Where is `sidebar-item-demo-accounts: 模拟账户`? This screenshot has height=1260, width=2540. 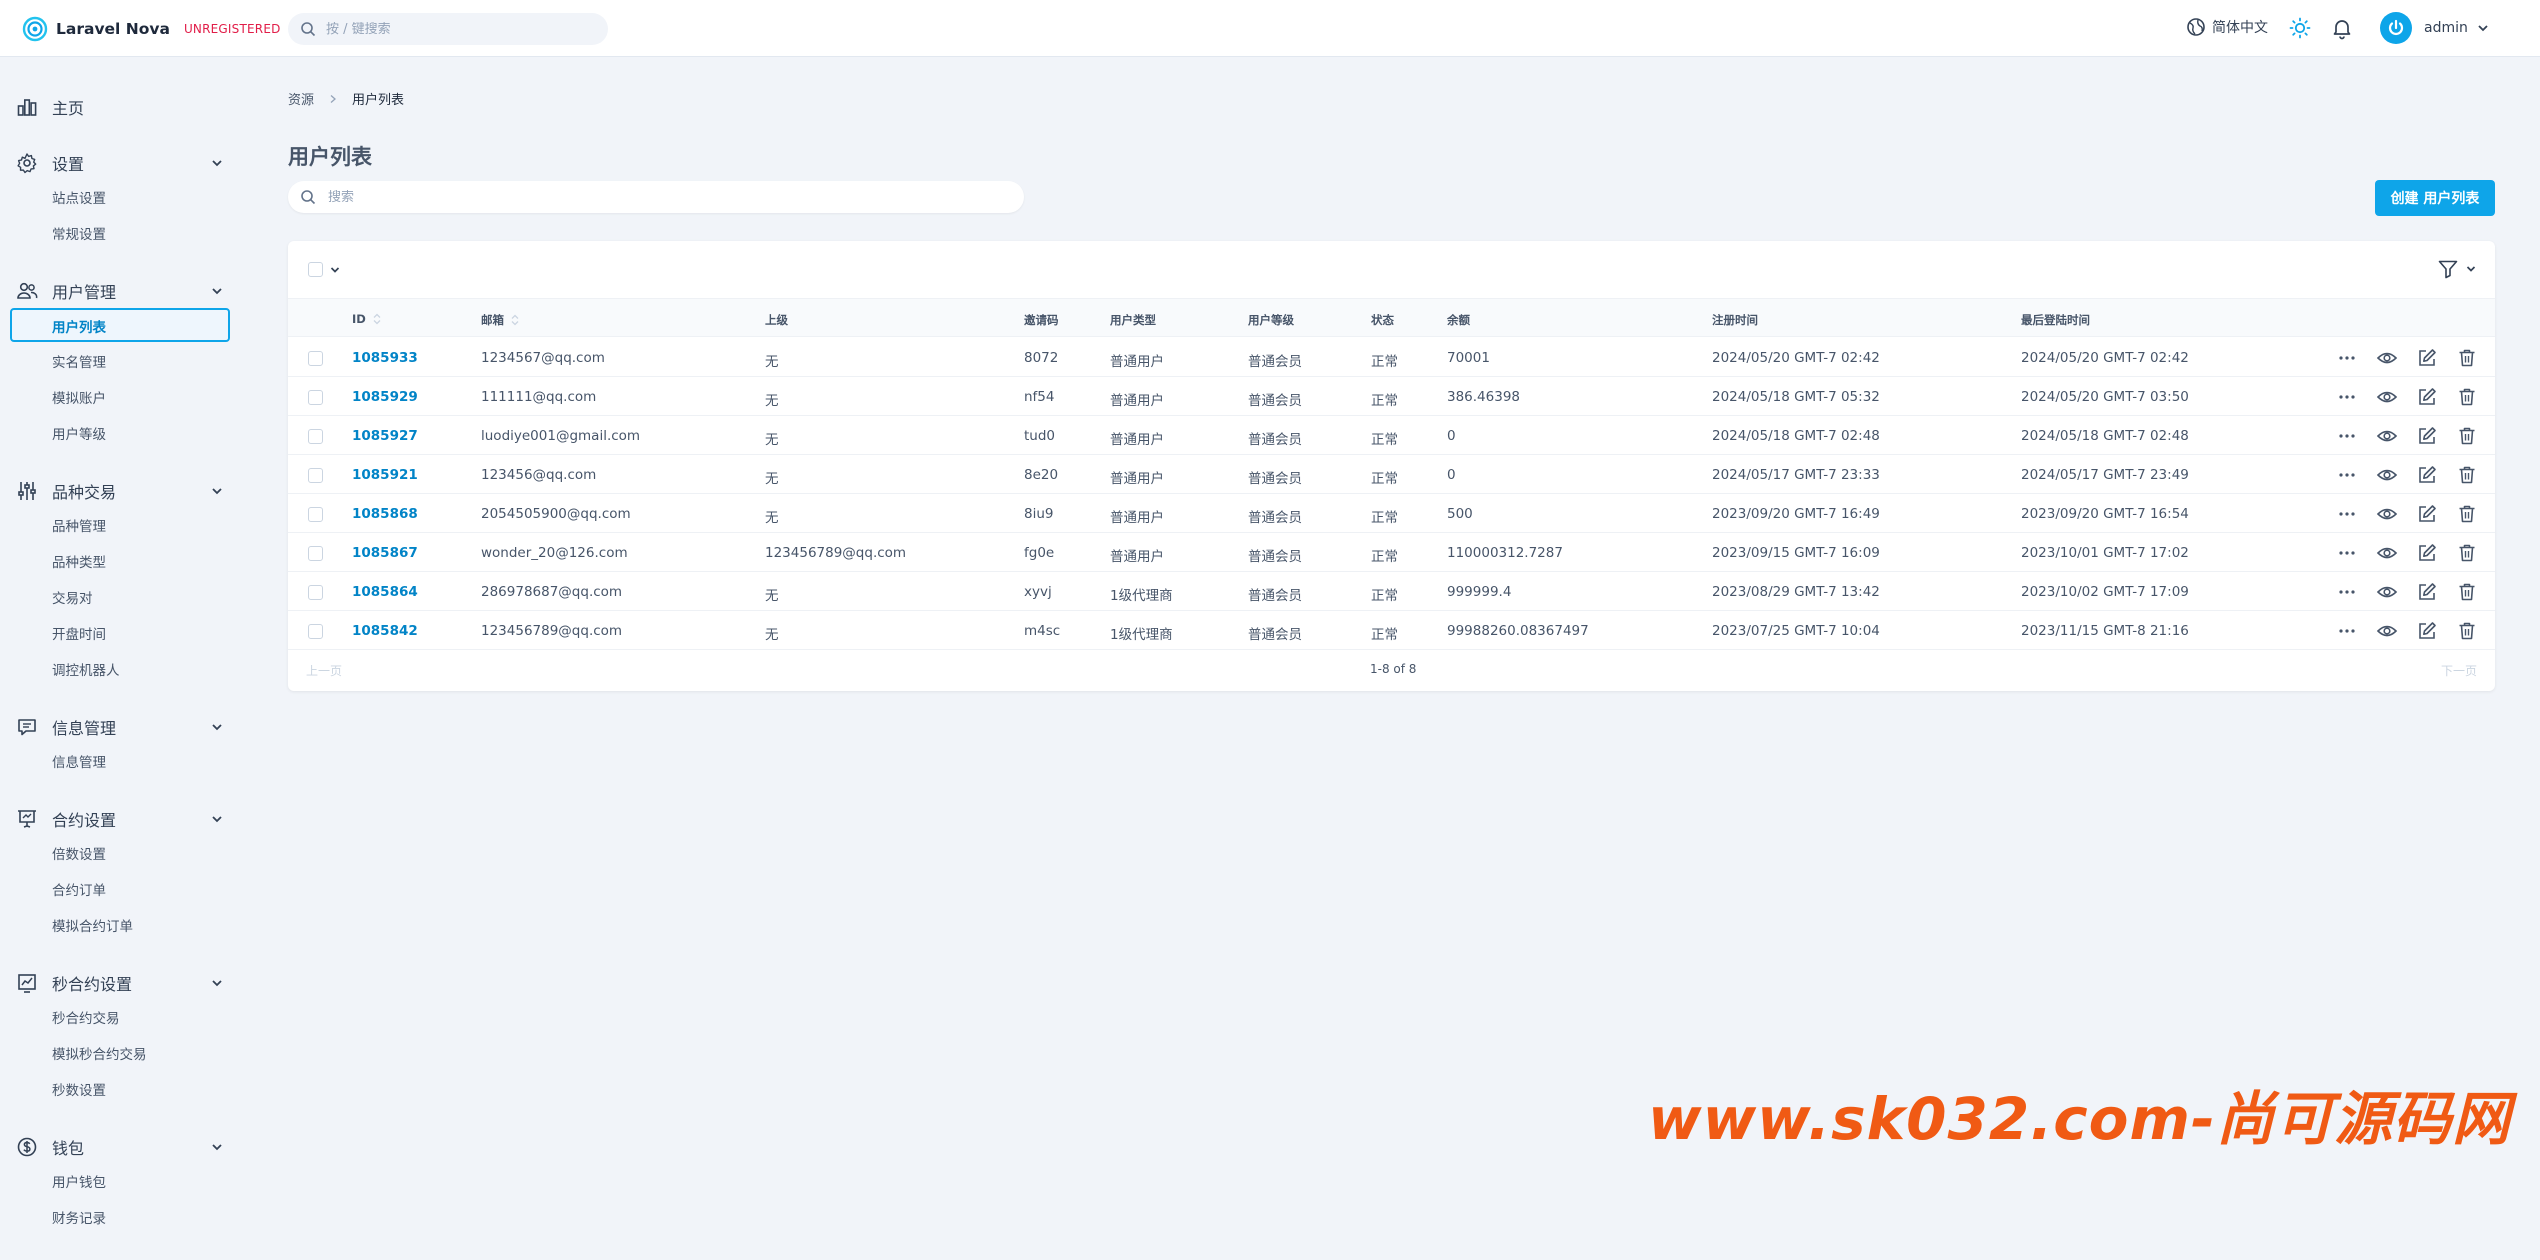
sidebar-item-demo-accounts: 模拟账户 is located at coordinates (79, 397).